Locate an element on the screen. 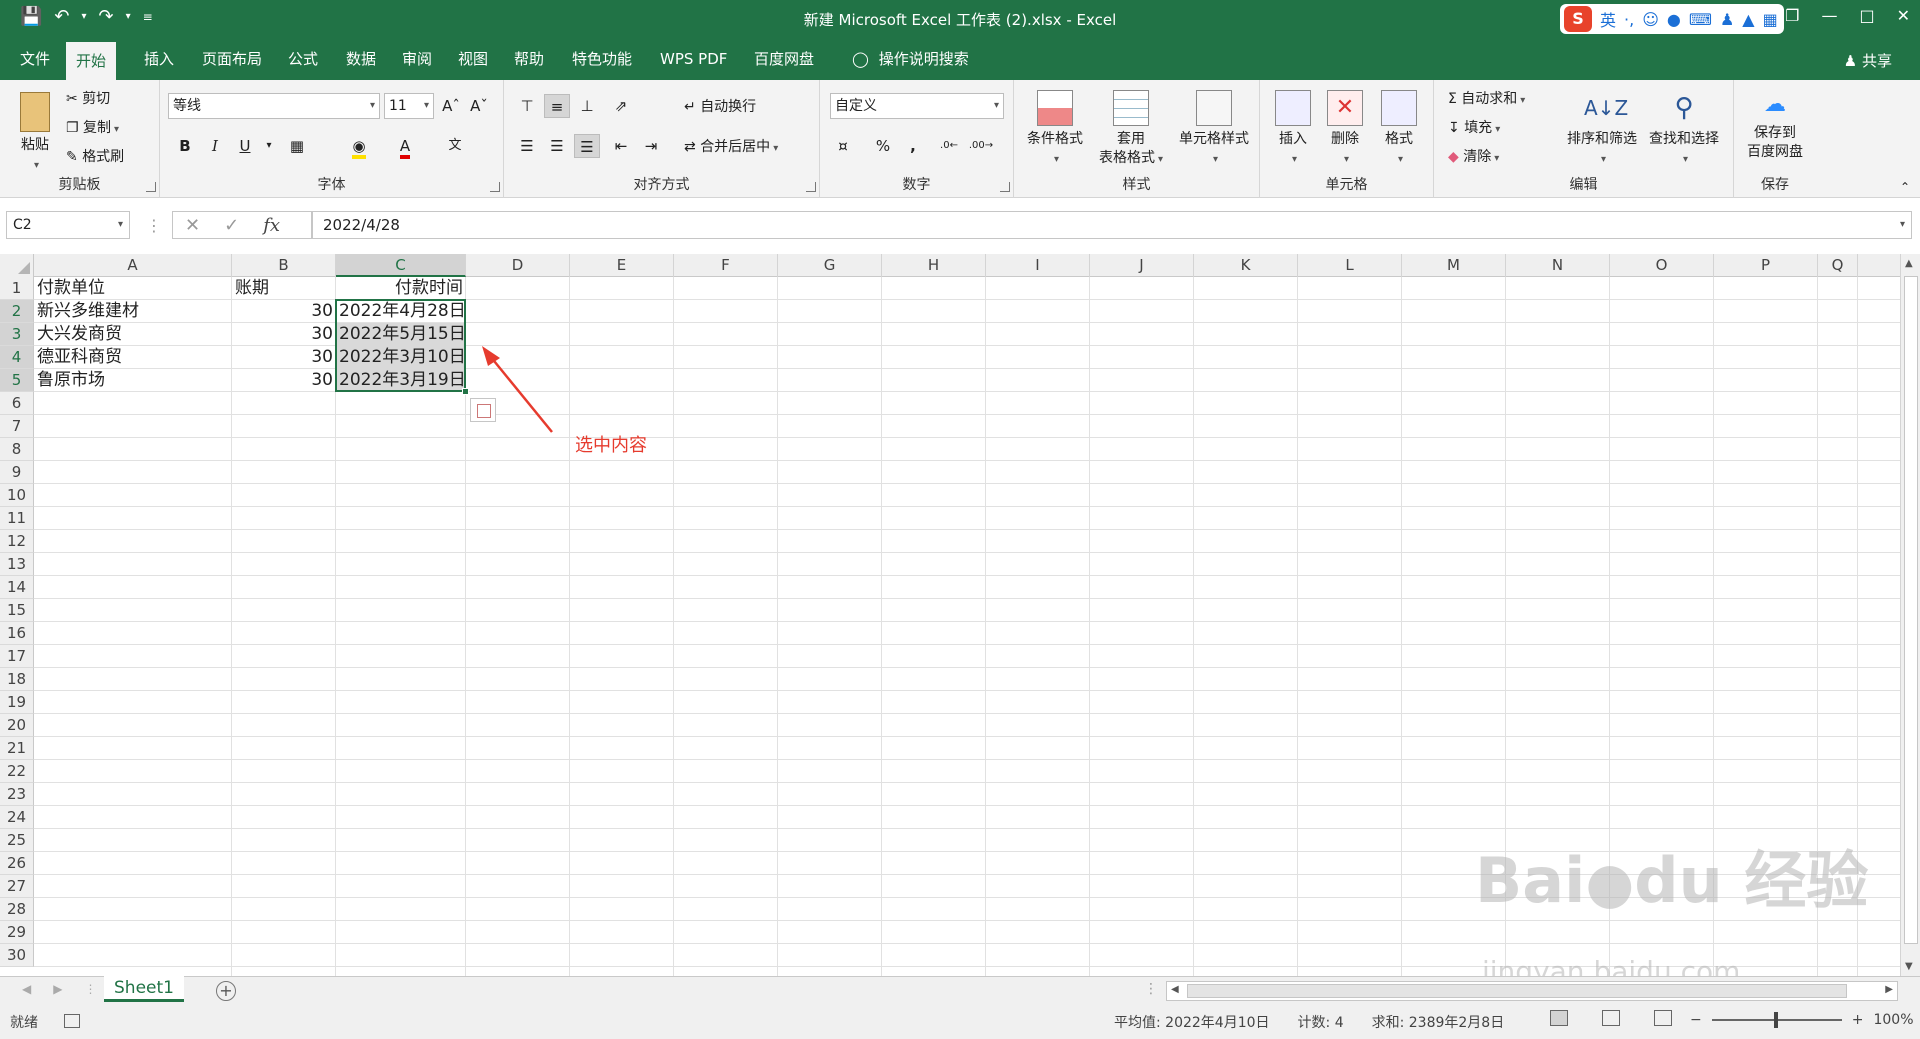 The height and width of the screenshot is (1039, 1920). currency-icon: ¤ is located at coordinates (843, 146).